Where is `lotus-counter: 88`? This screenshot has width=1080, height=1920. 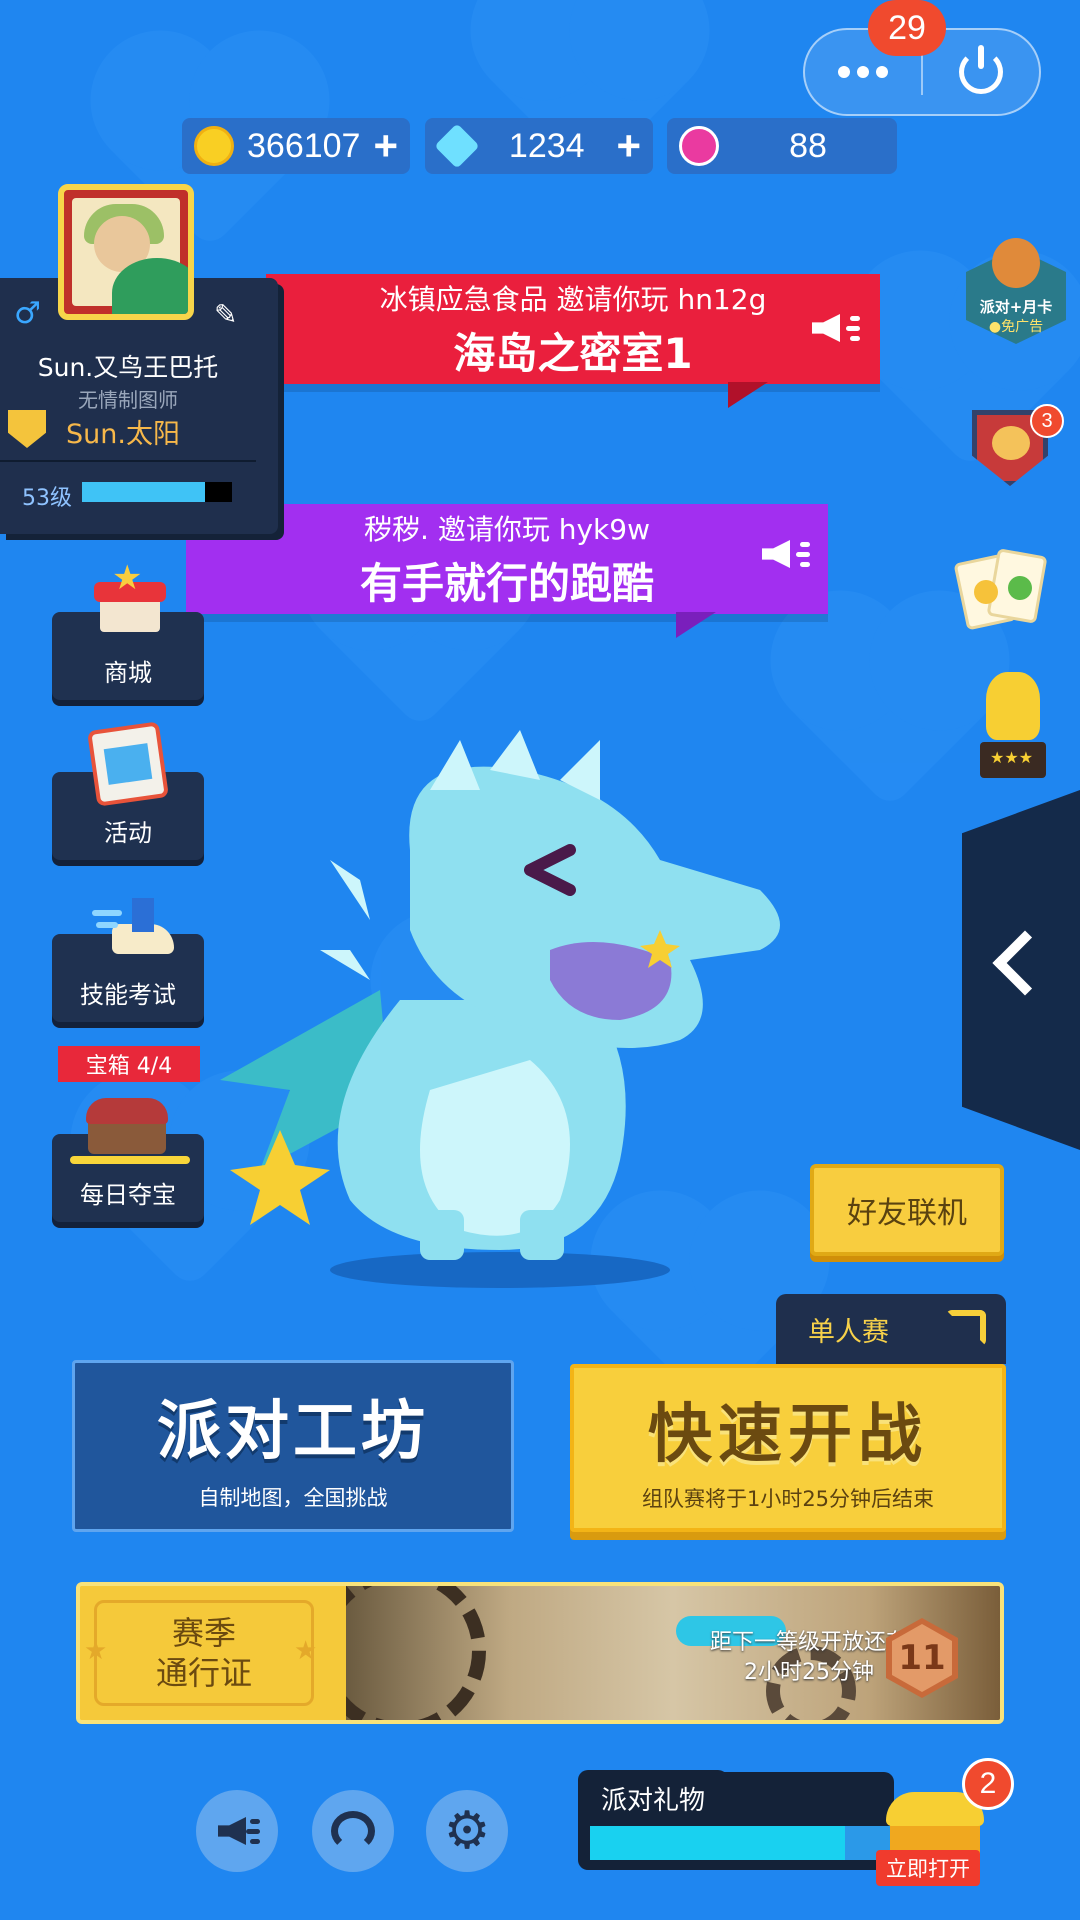
lotus-counter: 88 is located at coordinates (782, 146).